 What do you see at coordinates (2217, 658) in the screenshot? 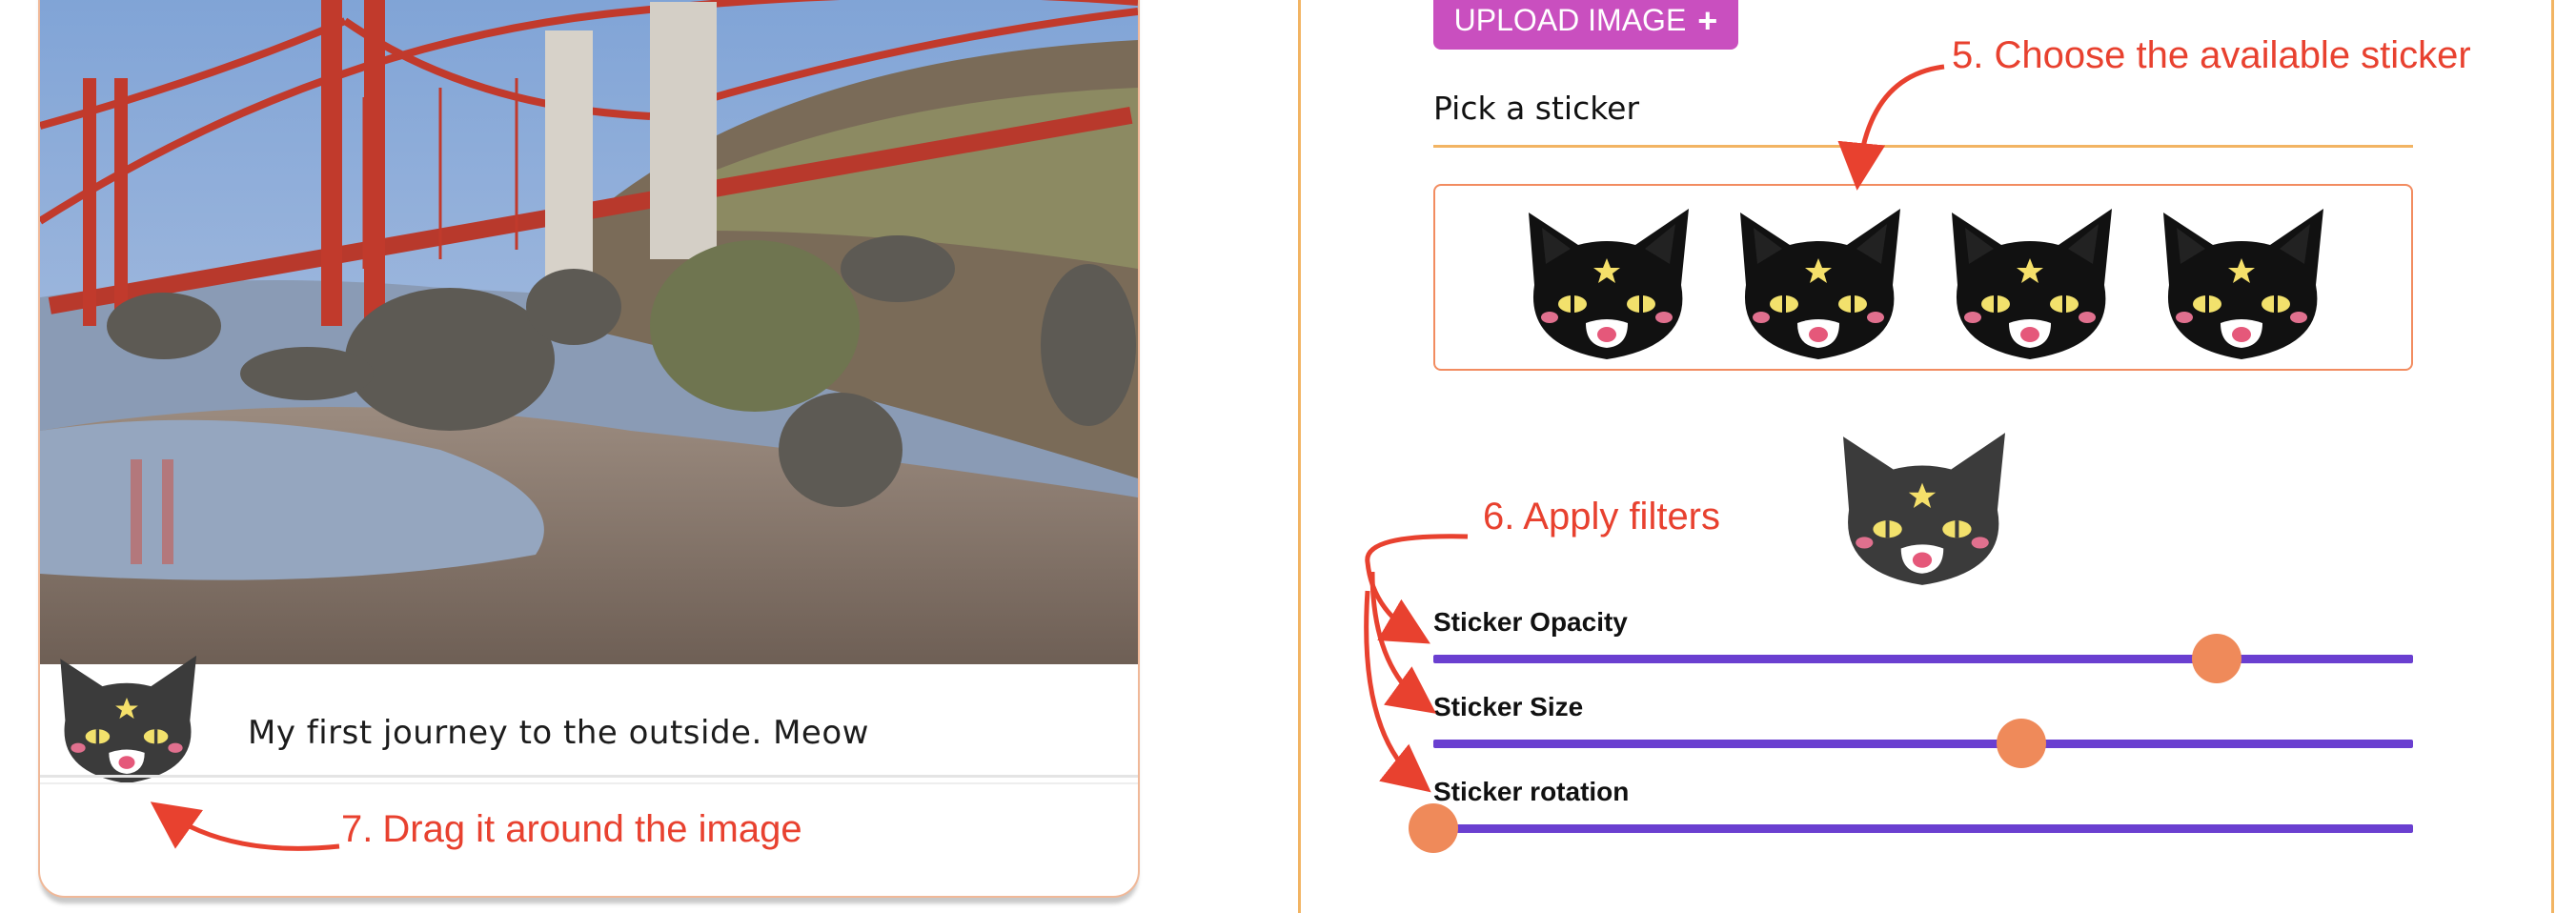
I see `opacity-slider-thumb` at bounding box center [2217, 658].